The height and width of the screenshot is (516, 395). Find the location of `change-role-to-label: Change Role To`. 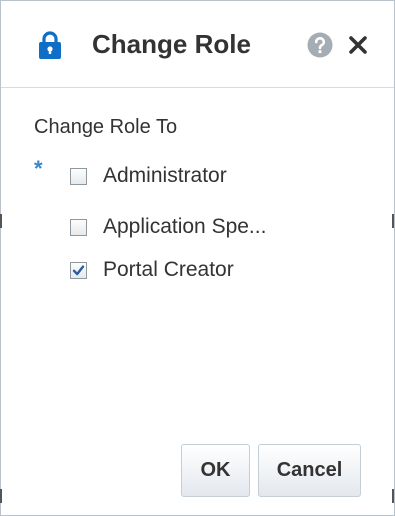

change-role-to-label: Change Role To is located at coordinates (106, 127).